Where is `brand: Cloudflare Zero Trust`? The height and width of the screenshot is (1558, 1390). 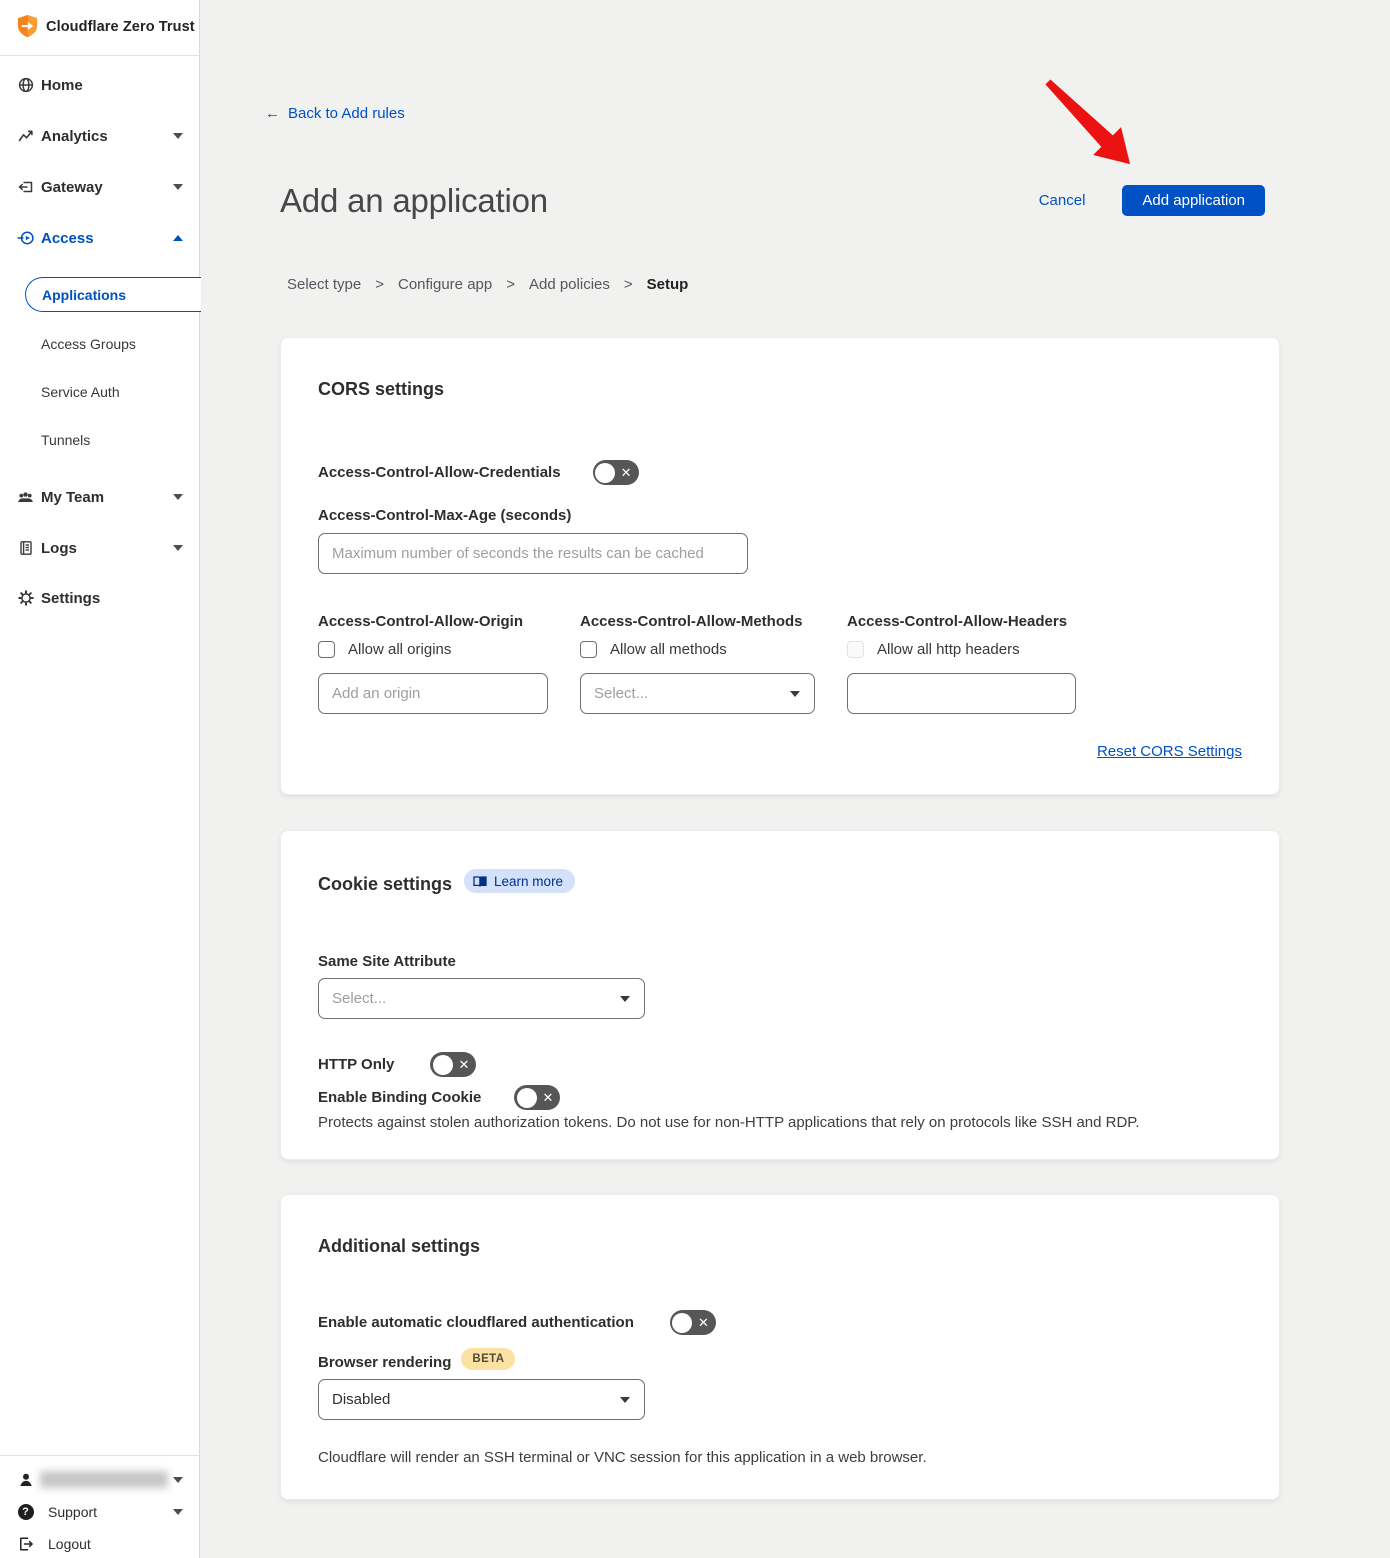 brand: Cloudflare Zero Trust is located at coordinates (105, 26).